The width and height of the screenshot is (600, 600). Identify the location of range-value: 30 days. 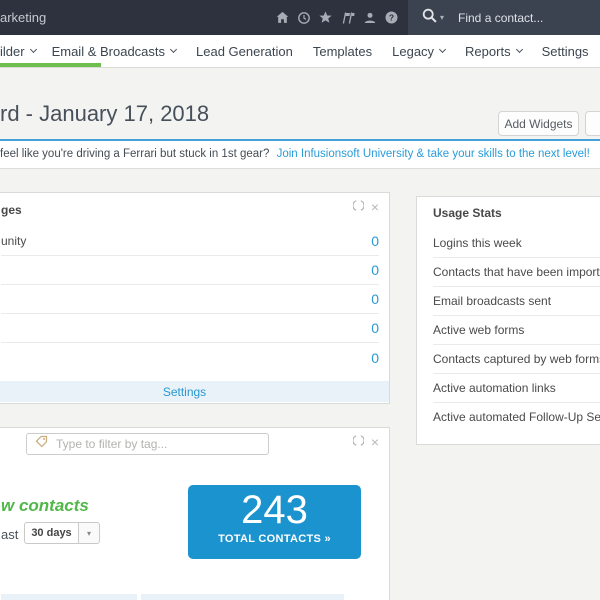
(51, 533).